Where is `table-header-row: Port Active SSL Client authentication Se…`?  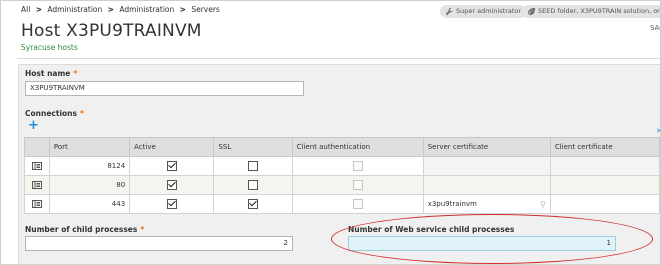 table-header-row: Port Active SSL Client authentication Se… is located at coordinates (342, 147).